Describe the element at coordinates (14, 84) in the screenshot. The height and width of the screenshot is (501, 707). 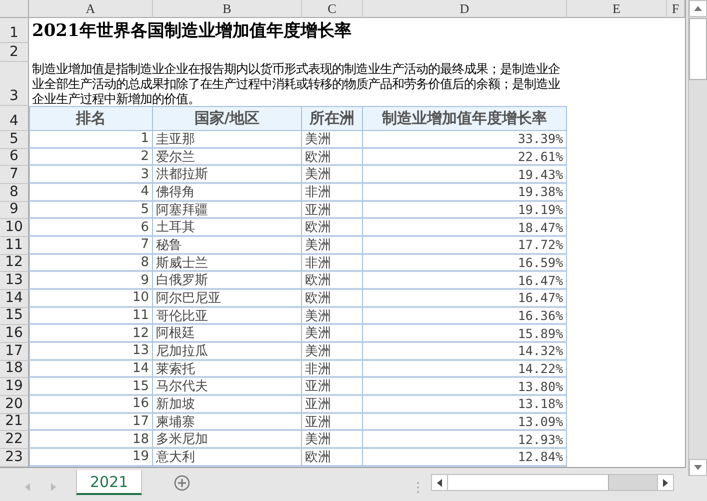
I see `row-header: 3` at that location.